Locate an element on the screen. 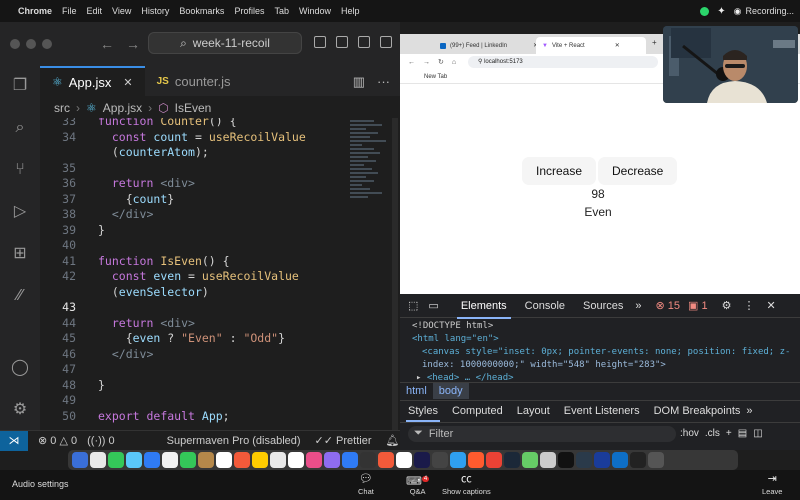  breadcrumb-symbol: IsEven is located at coordinates (193, 108).